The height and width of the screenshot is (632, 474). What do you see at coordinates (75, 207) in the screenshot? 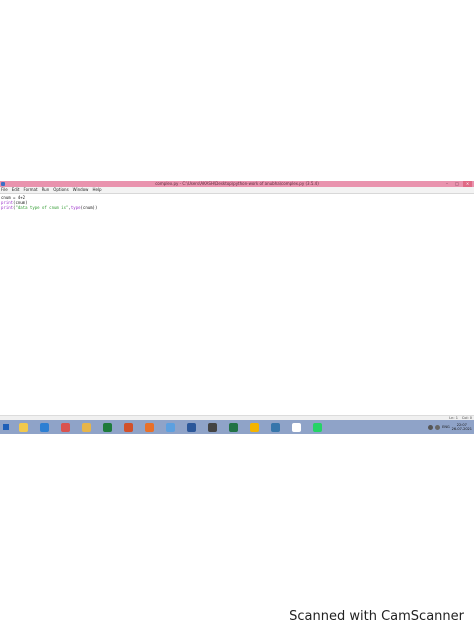
I see `builtin-type: type` at bounding box center [75, 207].